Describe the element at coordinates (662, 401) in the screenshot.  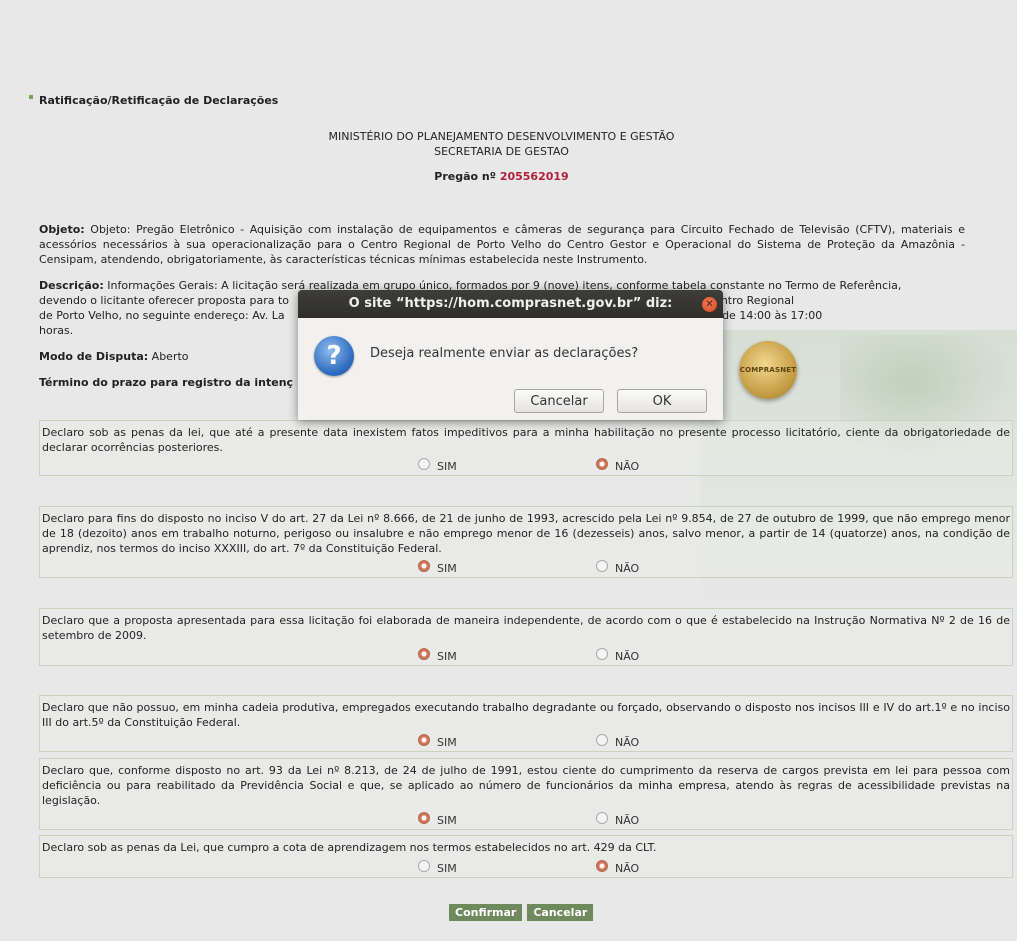
I see `dialog-ok-button: OK` at that location.